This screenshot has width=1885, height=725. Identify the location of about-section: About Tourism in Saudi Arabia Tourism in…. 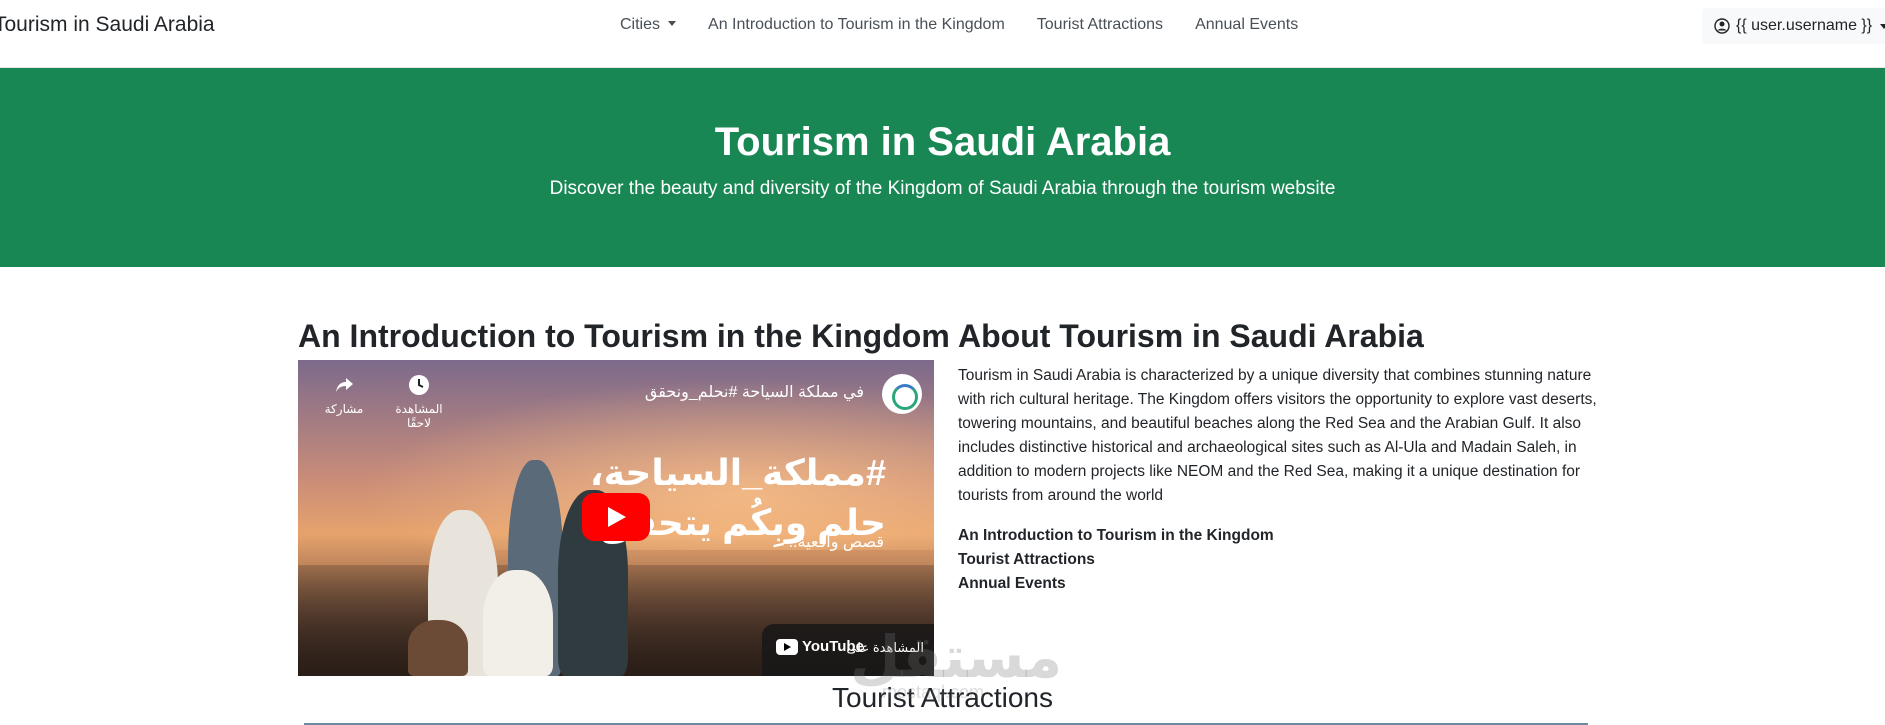
(1278, 456).